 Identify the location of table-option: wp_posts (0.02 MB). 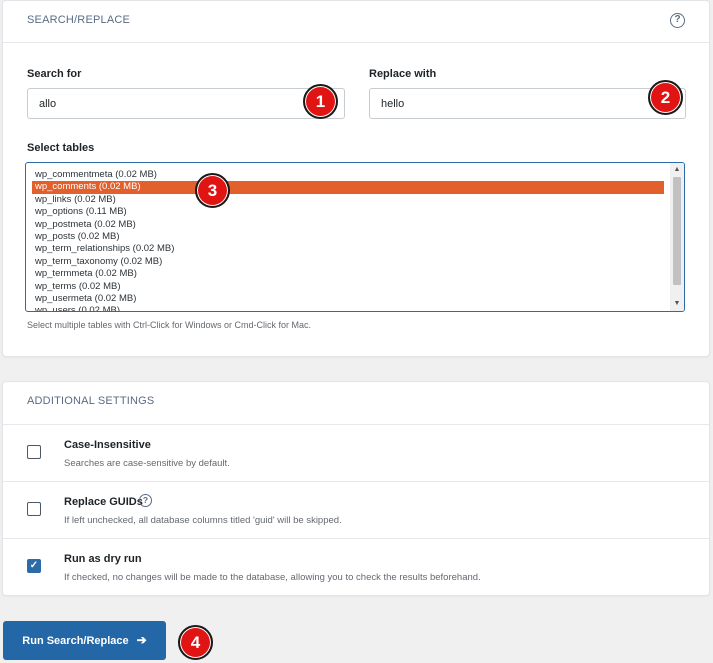
(348, 237).